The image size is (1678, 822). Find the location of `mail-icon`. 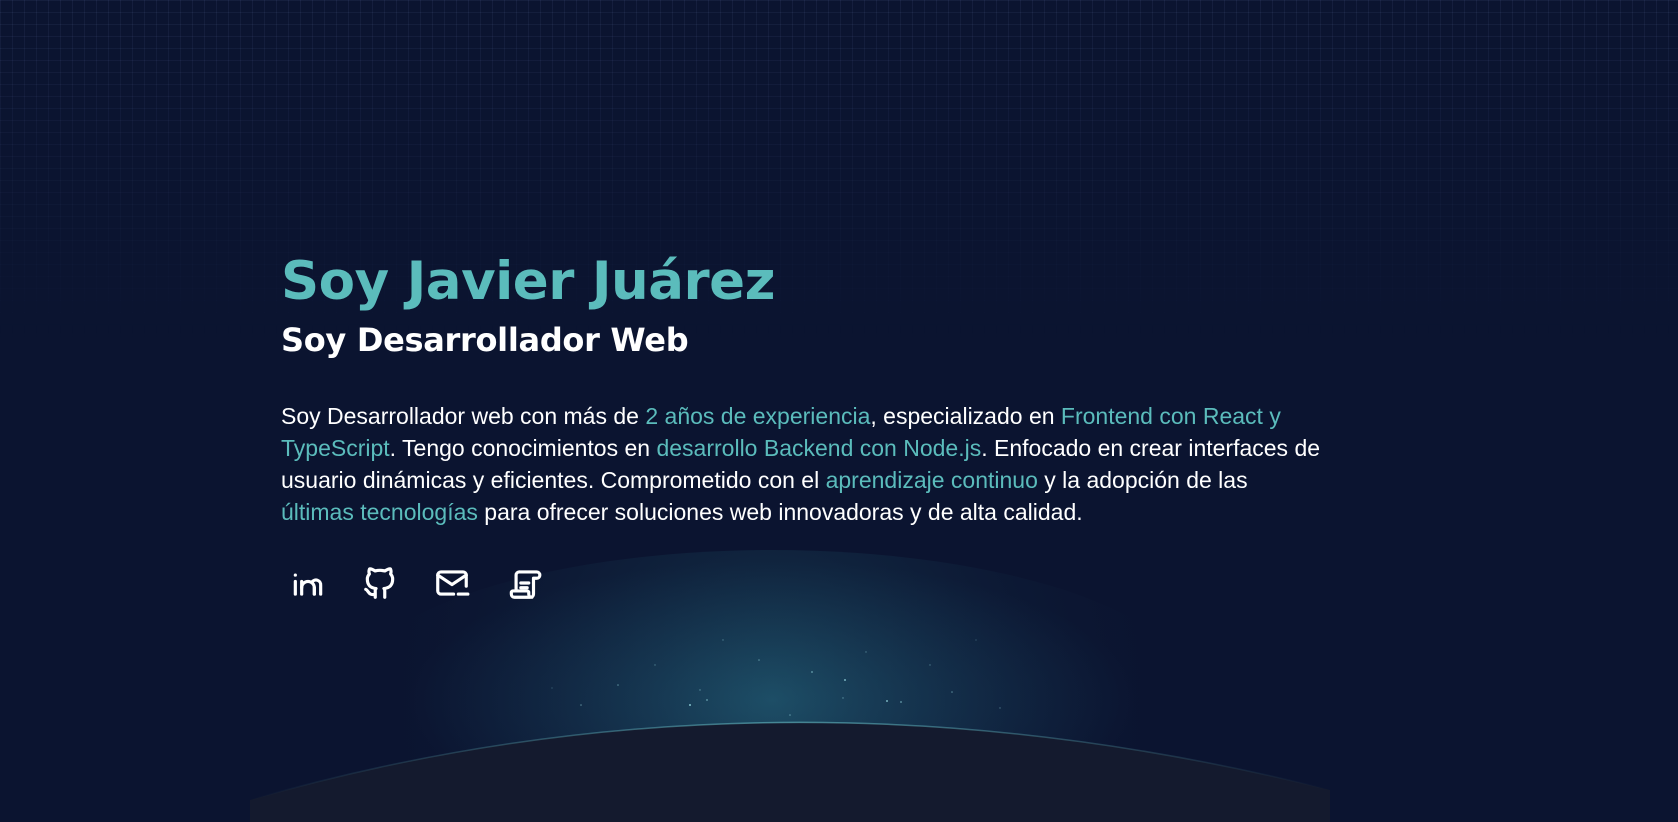

mail-icon is located at coordinates (453, 583).